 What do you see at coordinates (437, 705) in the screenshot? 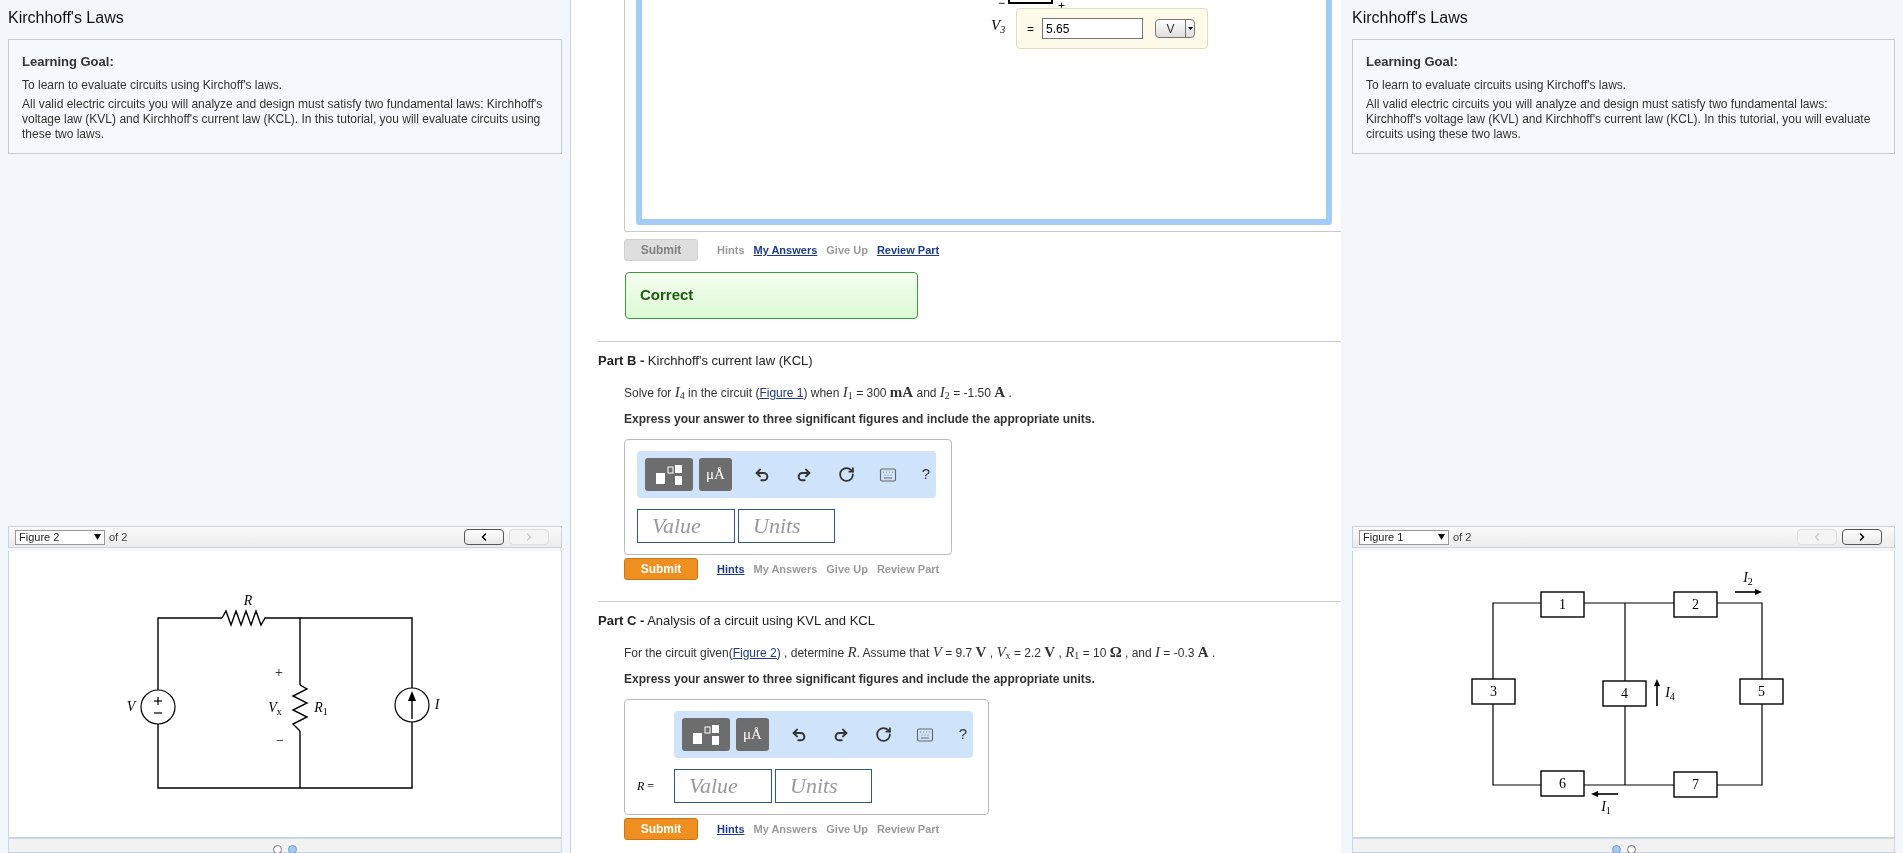
I see `circuit-label: I` at bounding box center [437, 705].